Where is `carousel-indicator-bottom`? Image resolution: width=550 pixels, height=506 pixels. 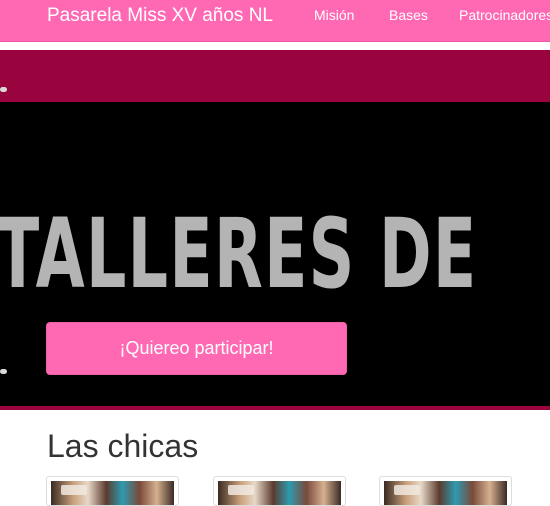
carousel-indicator-bottom is located at coordinates (3, 371).